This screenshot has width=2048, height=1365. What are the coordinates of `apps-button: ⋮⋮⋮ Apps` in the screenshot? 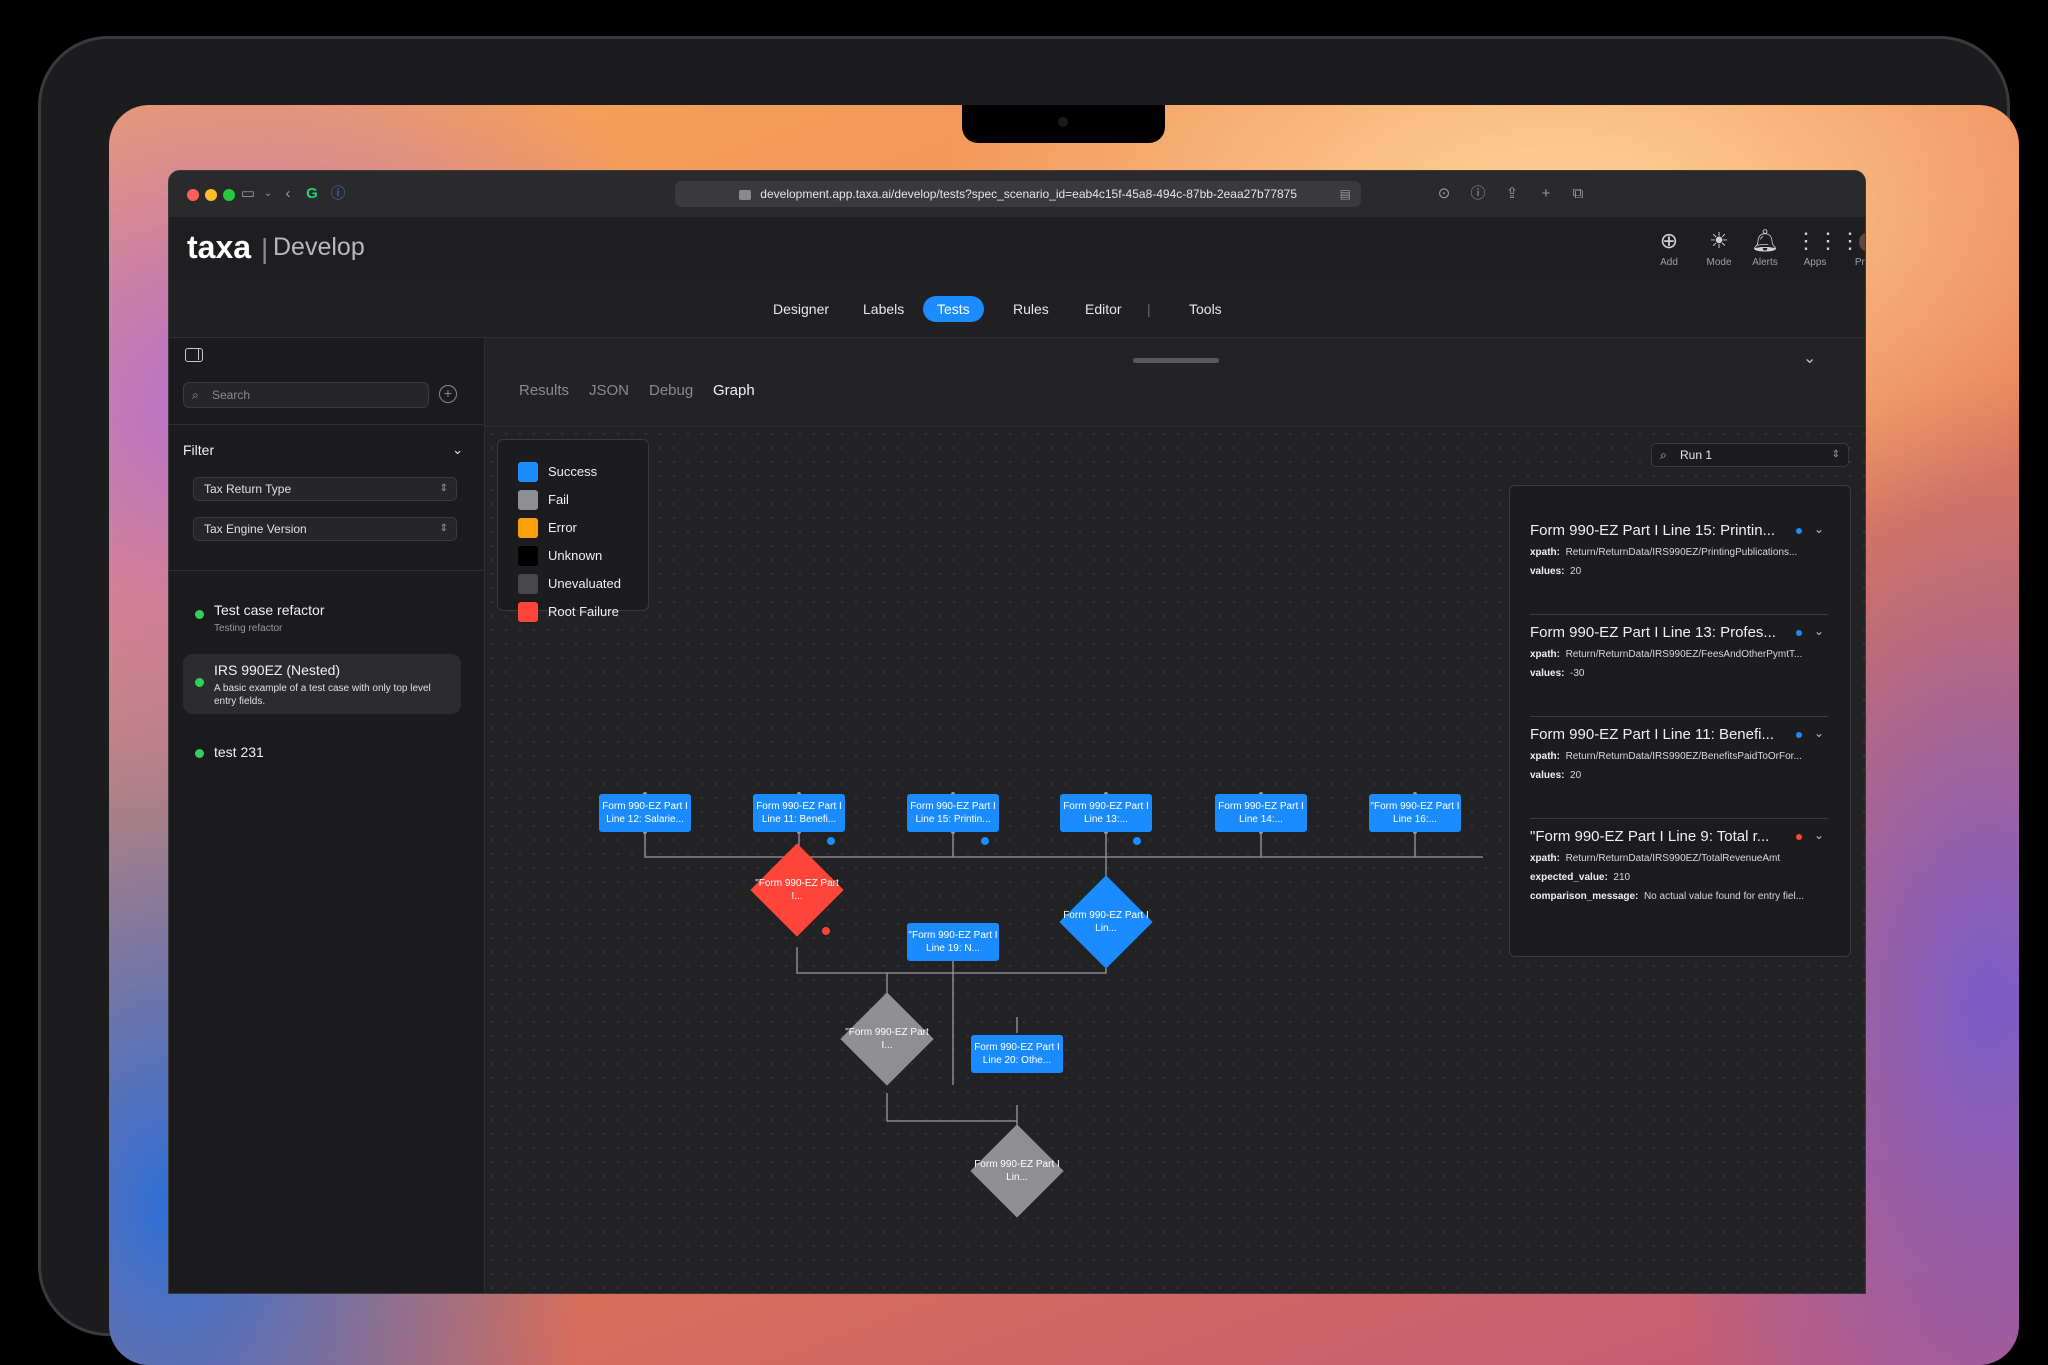 It's located at (1828, 248).